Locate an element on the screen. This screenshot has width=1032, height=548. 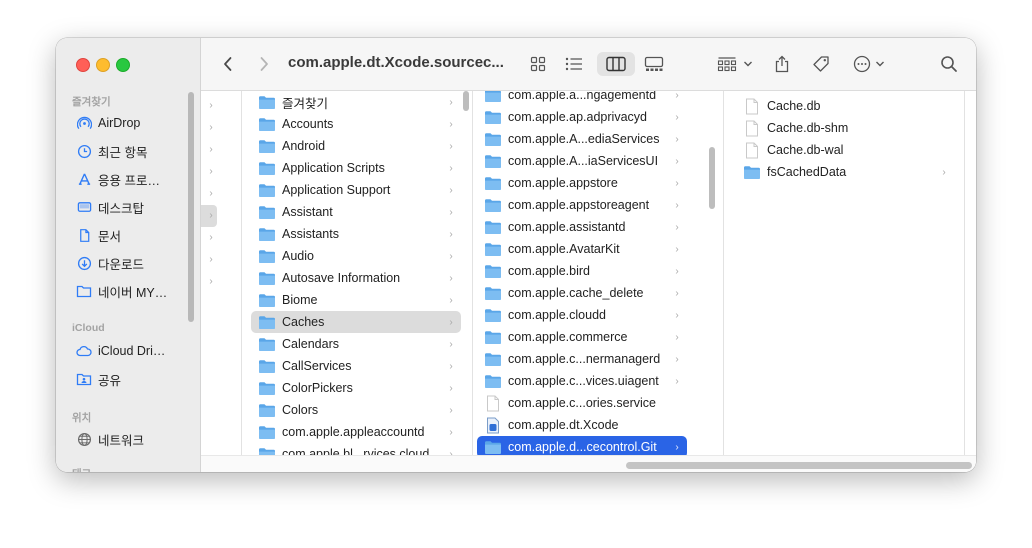
list-item: fsCachedData › is located at coordinates (845, 172).